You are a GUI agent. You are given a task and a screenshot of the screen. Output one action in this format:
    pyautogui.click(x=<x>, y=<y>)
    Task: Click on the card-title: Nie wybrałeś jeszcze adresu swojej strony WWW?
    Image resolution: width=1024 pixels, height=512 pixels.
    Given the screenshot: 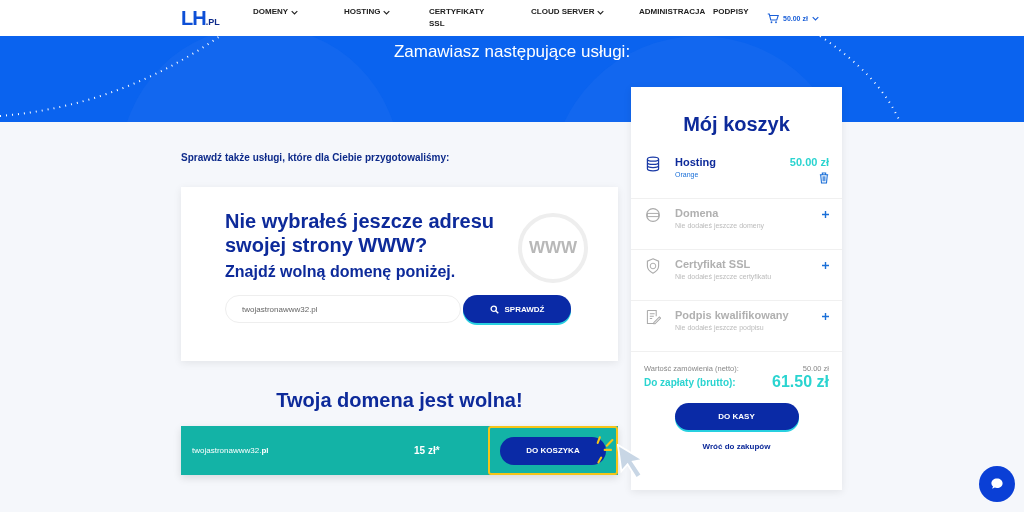 What is the action you would take?
    pyautogui.click(x=360, y=233)
    